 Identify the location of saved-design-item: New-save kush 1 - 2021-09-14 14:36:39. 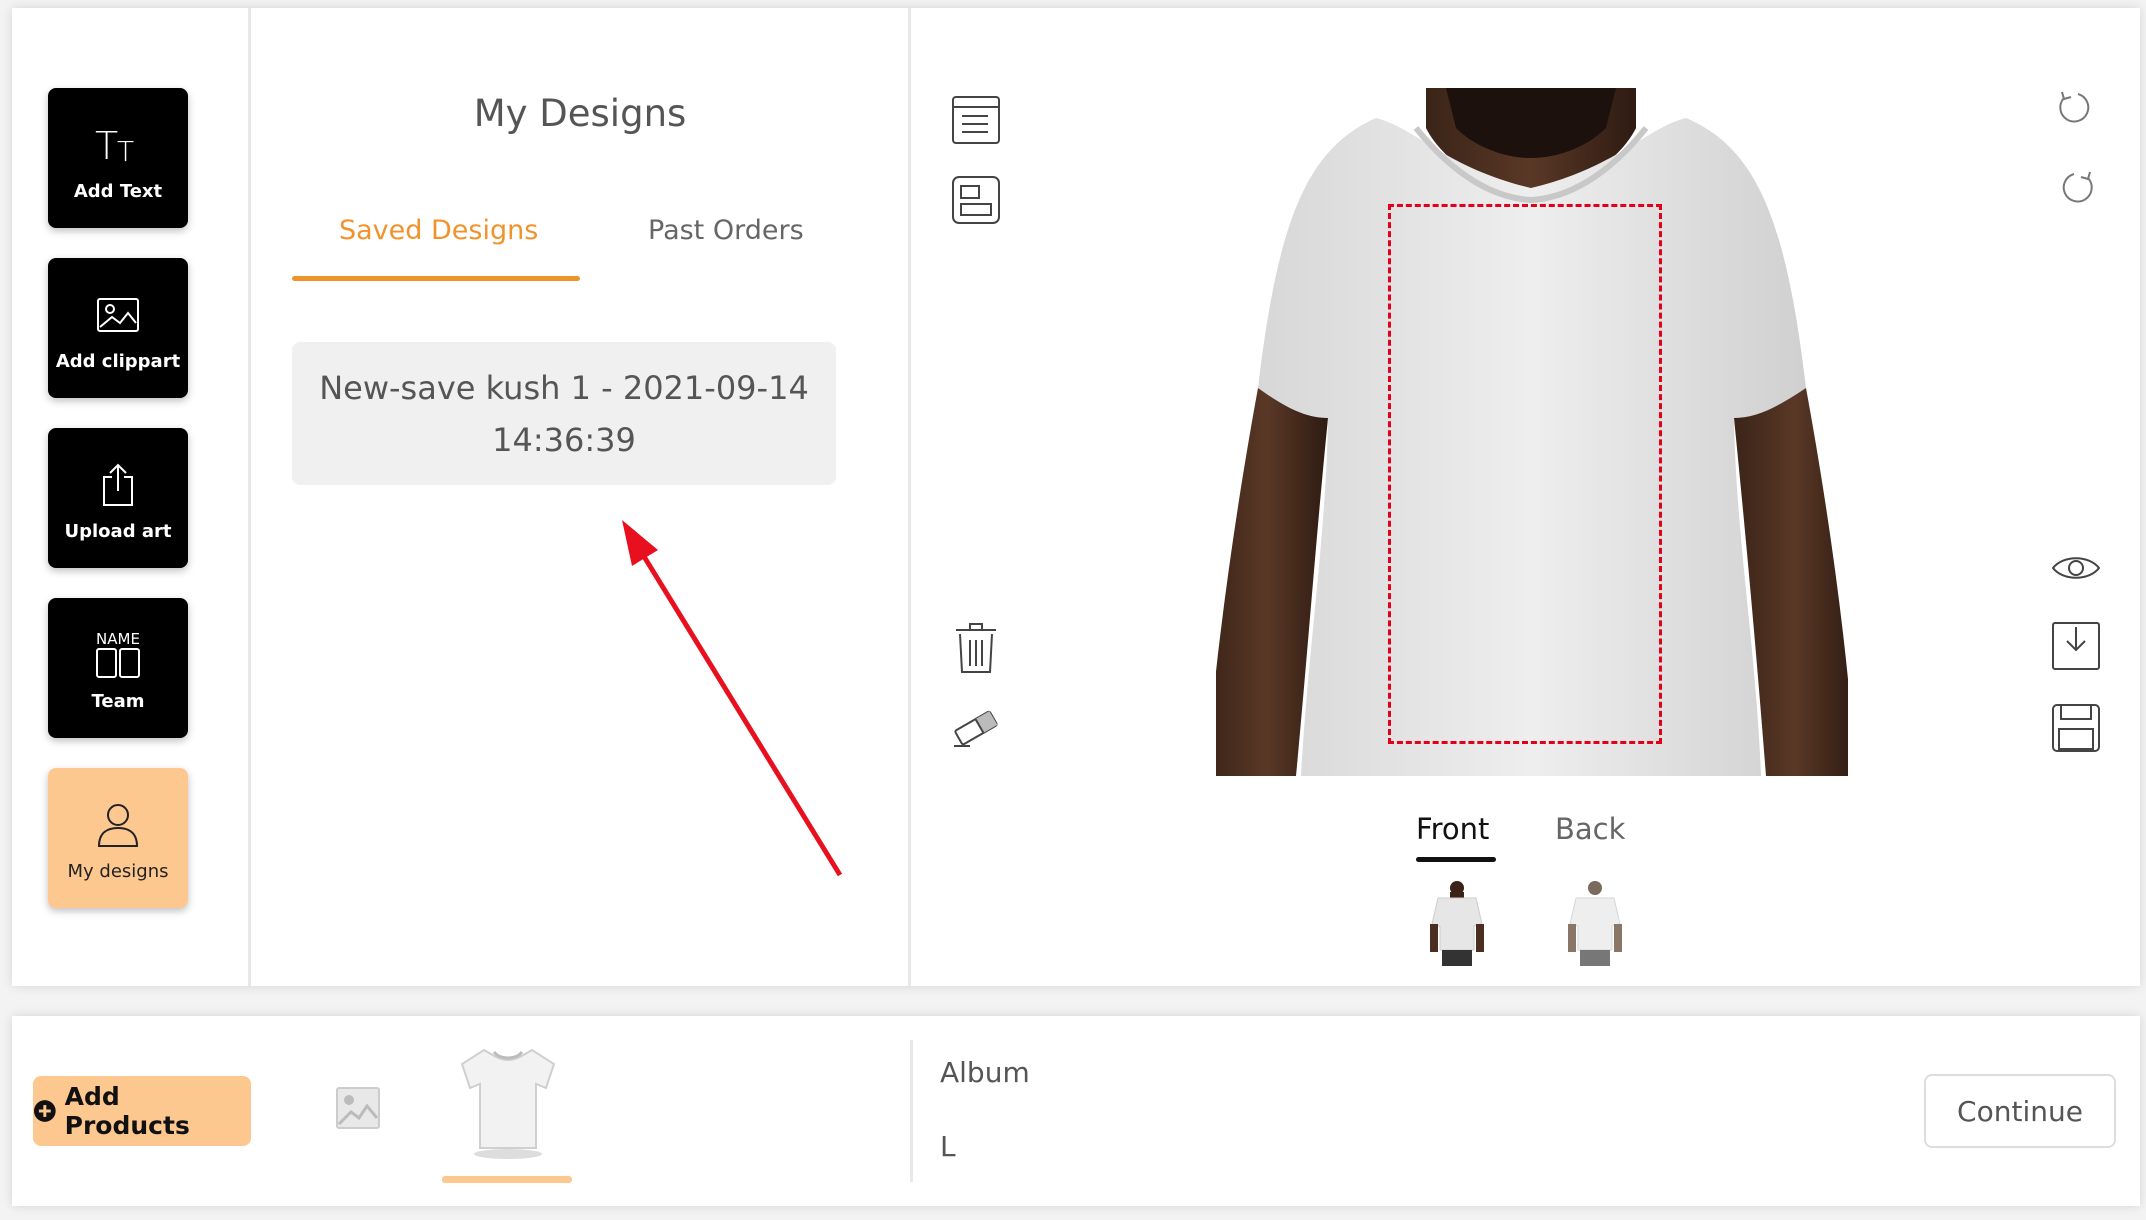
(564, 413).